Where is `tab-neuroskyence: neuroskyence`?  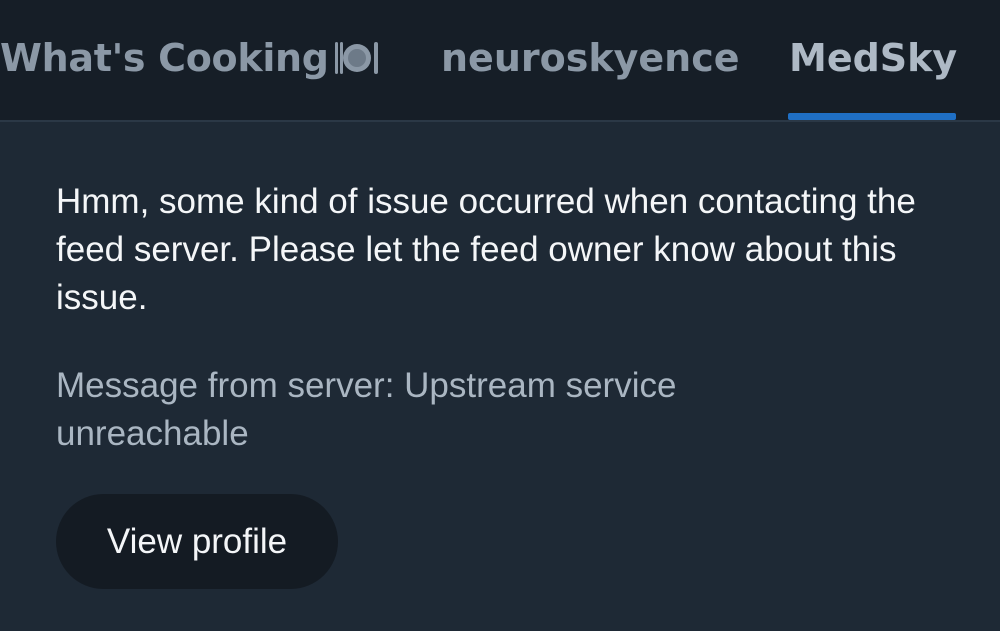 tab-neuroskyence: neuroskyence is located at coordinates (590, 58).